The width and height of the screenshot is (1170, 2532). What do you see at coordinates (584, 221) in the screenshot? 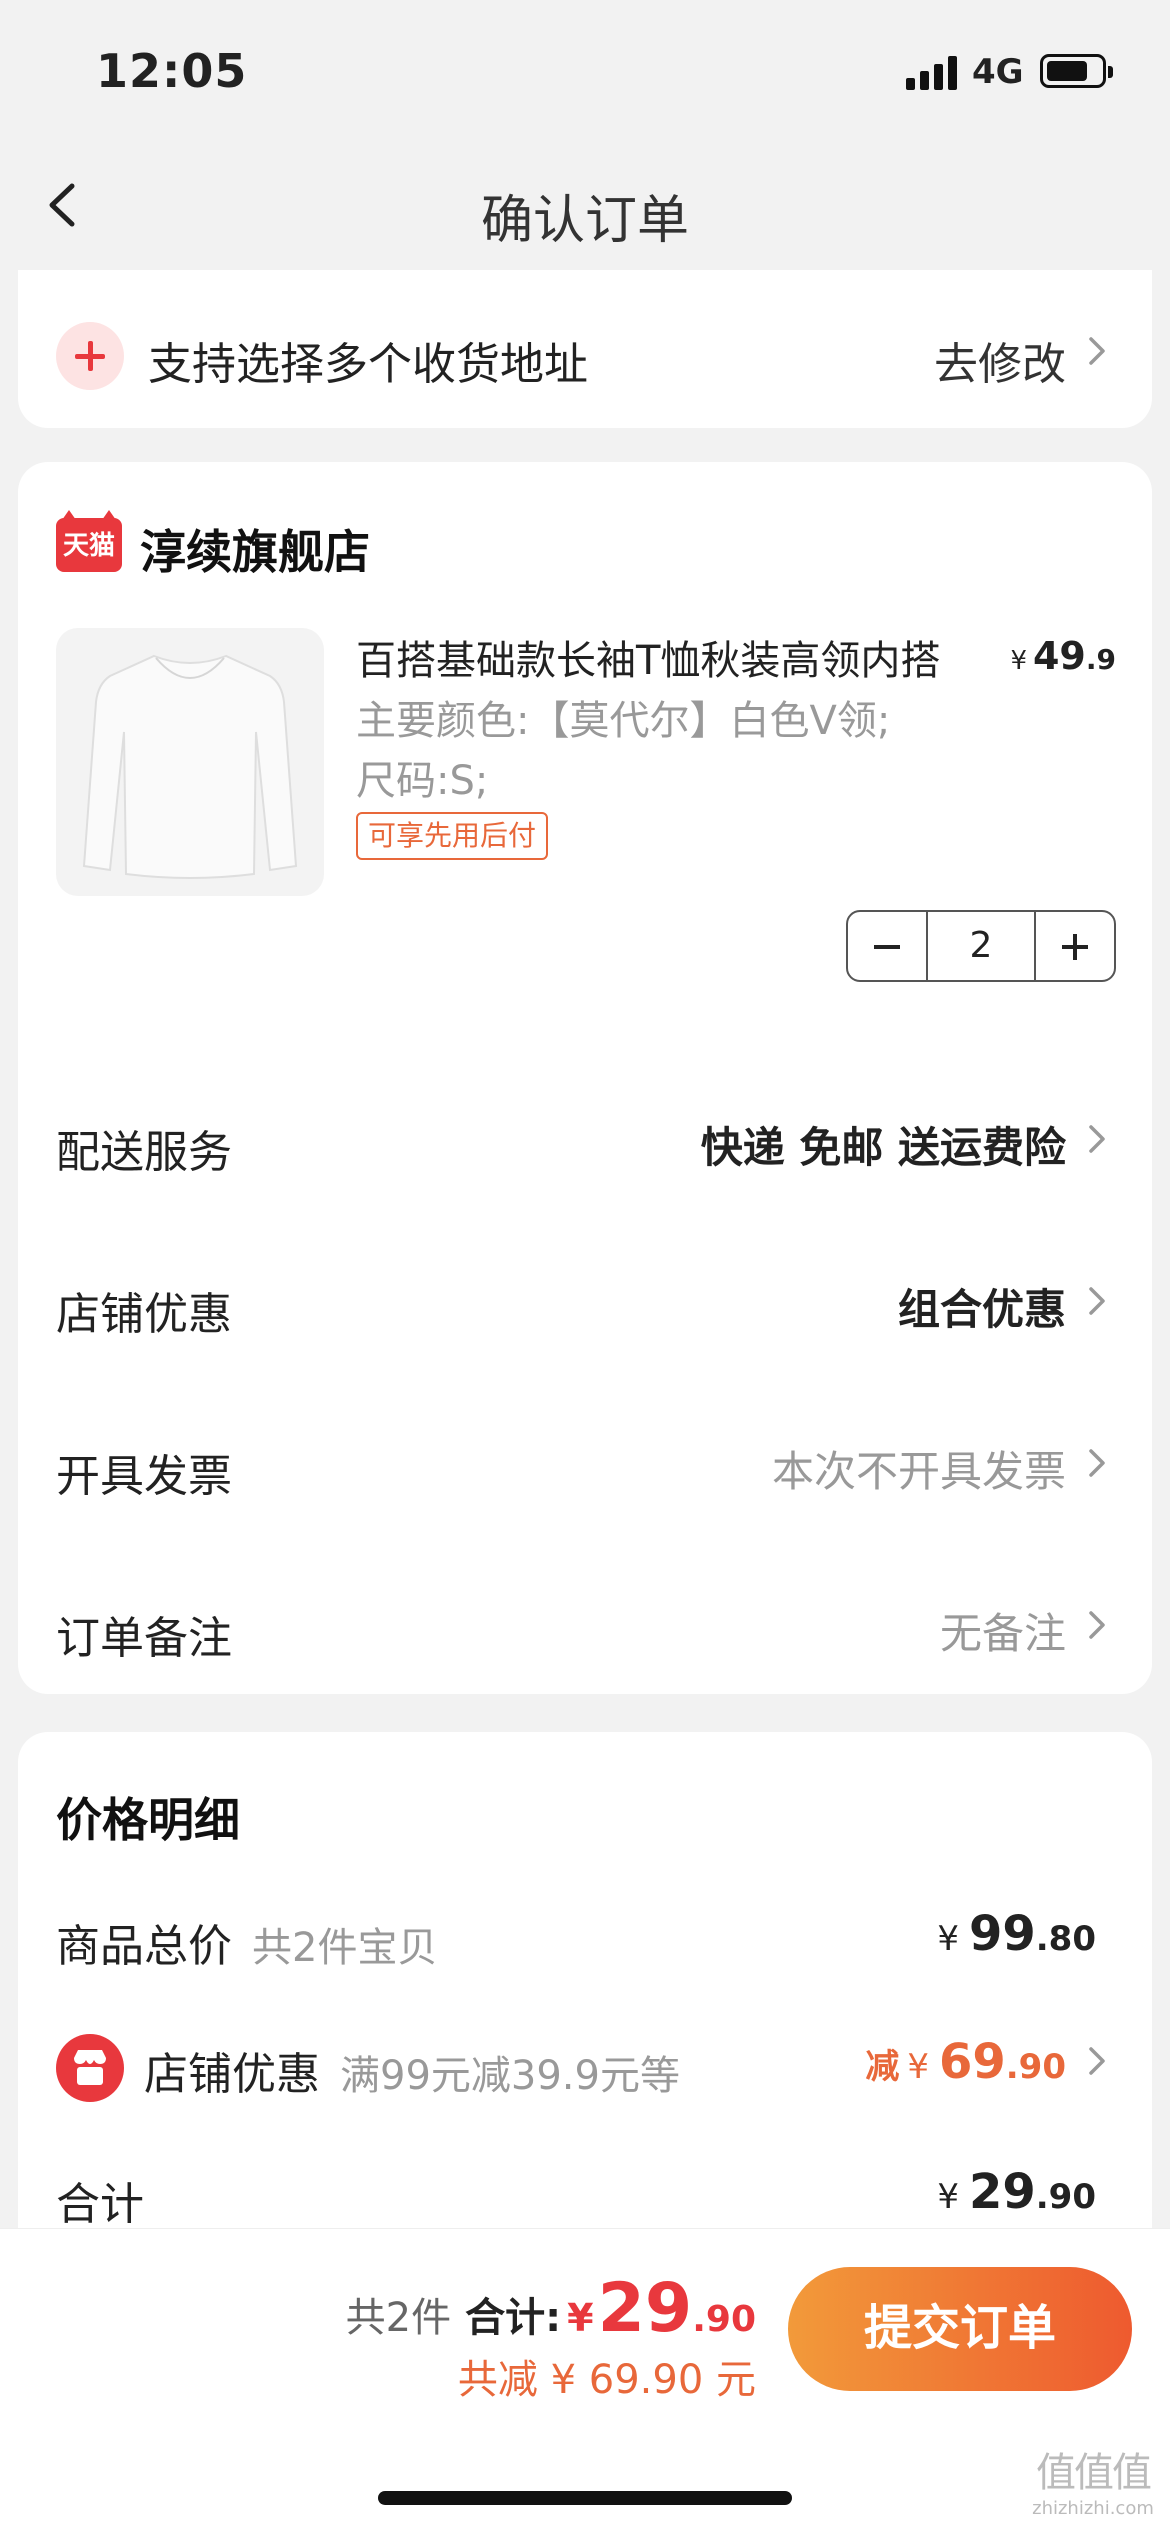
I see `page-title: 确认订单` at bounding box center [584, 221].